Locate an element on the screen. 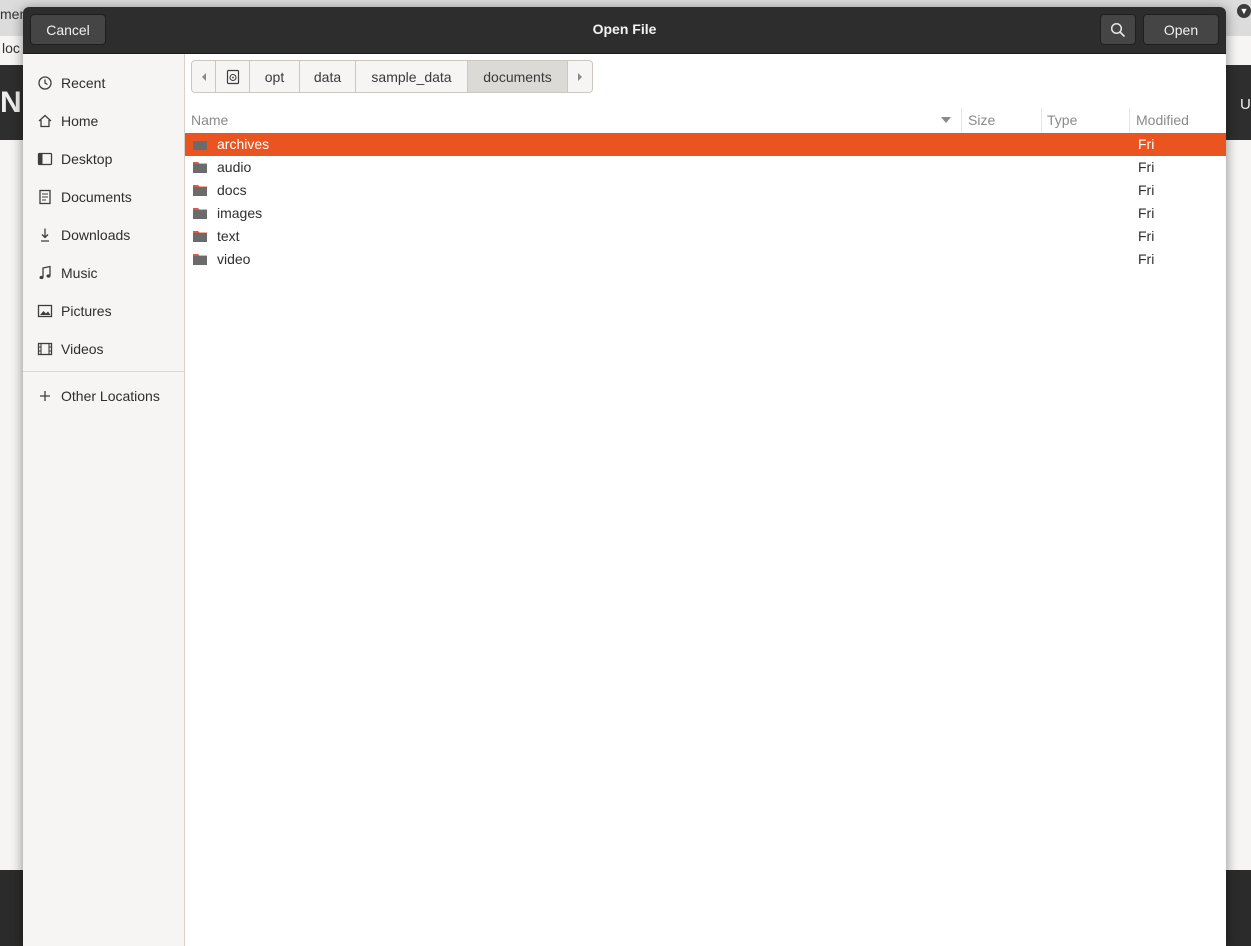  open-button: Open is located at coordinates (1181, 29).